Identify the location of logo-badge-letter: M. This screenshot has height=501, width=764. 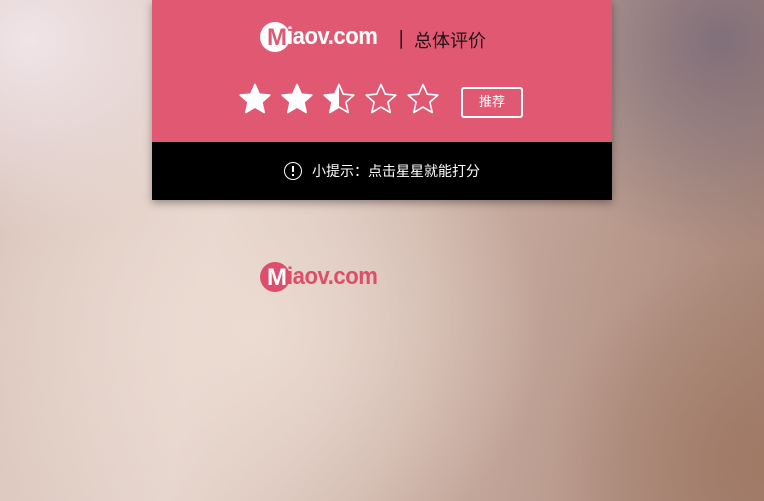
(277, 37).